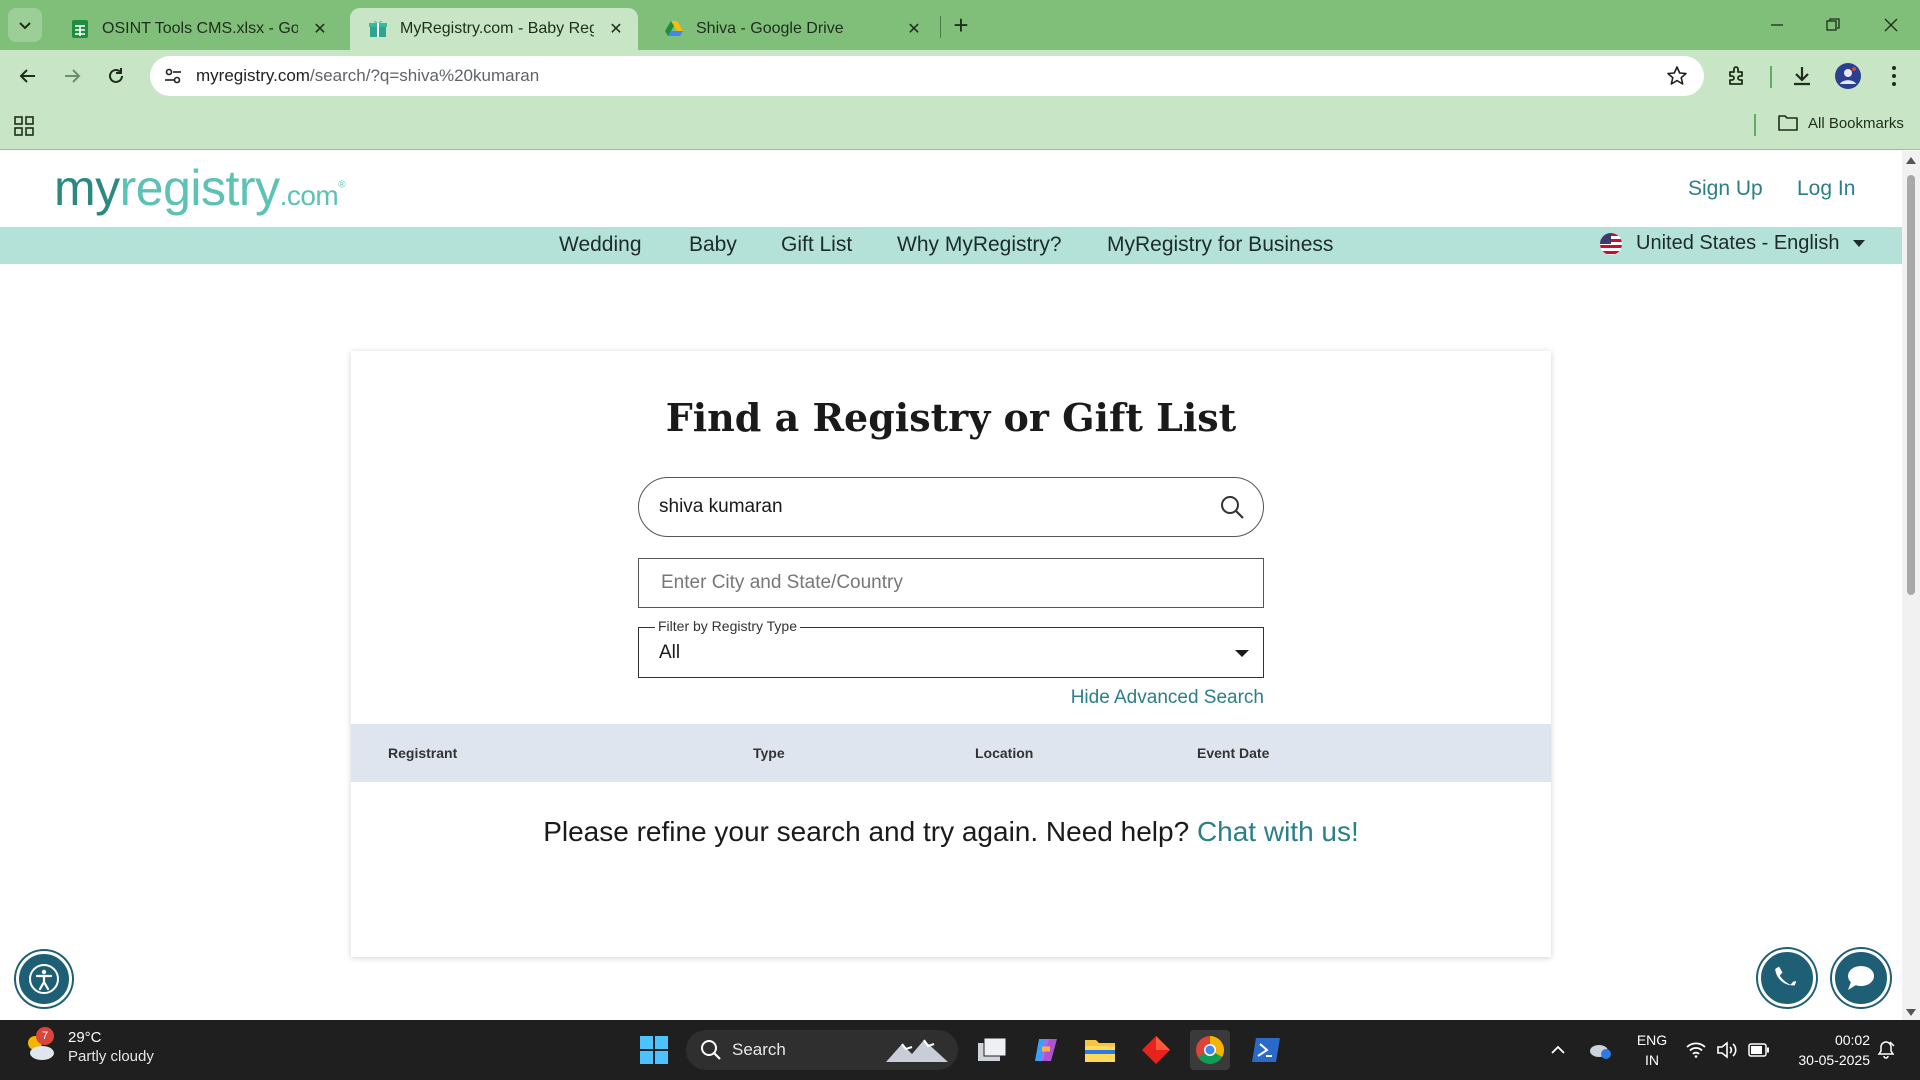 This screenshot has width=1920, height=1080. I want to click on download-icon, so click(1802, 76).